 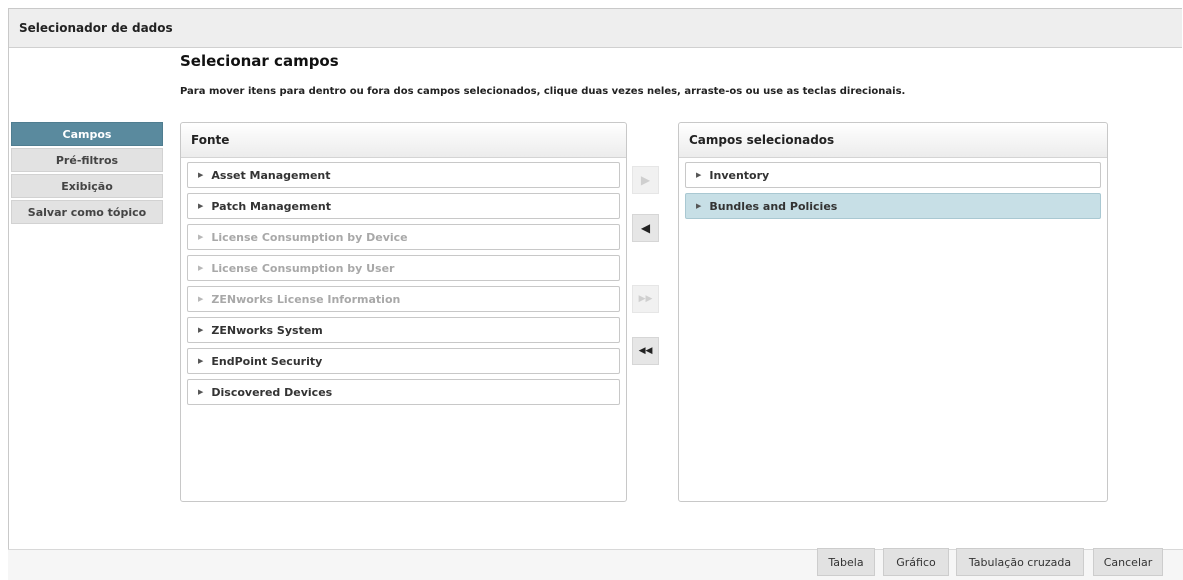 What do you see at coordinates (96, 28) in the screenshot?
I see `window-title: Selecionador de dados` at bounding box center [96, 28].